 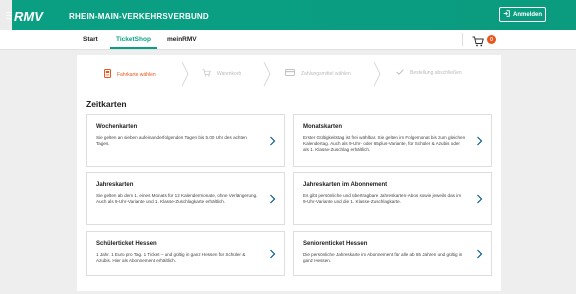 I want to click on card-title: Schülerticket Hessen, so click(x=126, y=244).